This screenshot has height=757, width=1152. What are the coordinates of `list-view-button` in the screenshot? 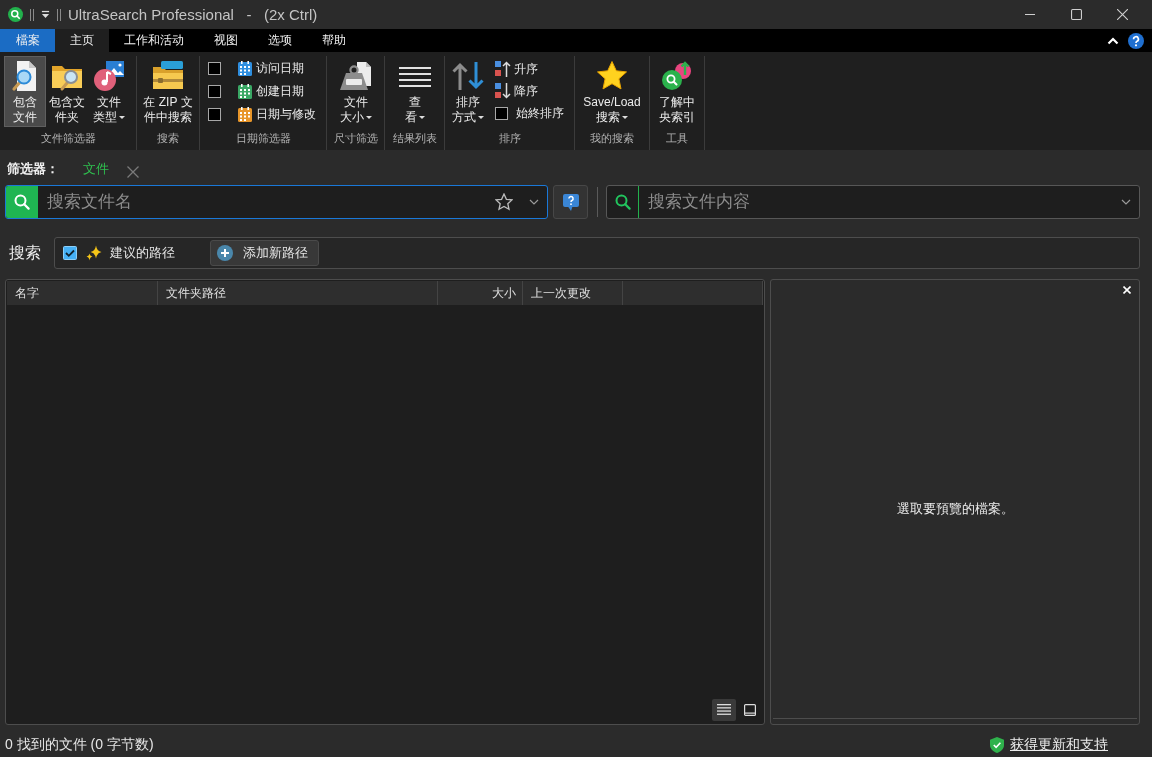 It's located at (724, 709).